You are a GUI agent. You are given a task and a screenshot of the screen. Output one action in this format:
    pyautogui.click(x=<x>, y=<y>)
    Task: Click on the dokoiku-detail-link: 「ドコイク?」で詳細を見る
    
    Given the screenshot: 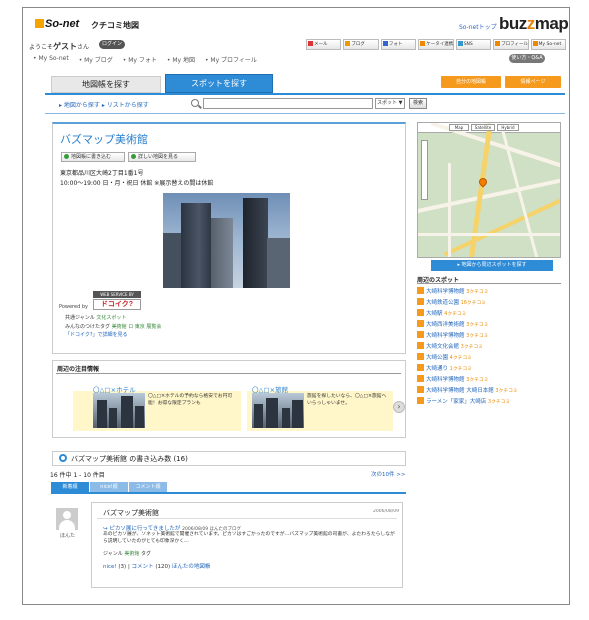 What is the action you would take?
    pyautogui.click(x=96, y=334)
    